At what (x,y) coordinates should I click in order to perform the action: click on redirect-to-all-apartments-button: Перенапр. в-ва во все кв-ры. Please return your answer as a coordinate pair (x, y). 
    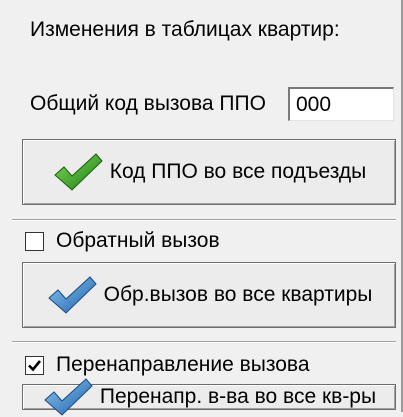
    Looking at the image, I should click on (209, 397).